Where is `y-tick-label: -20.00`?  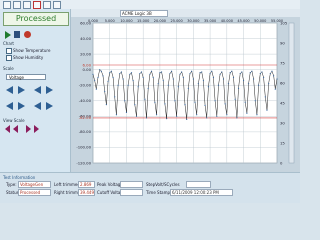 y-tick-label: -20.00 is located at coordinates (85, 85).